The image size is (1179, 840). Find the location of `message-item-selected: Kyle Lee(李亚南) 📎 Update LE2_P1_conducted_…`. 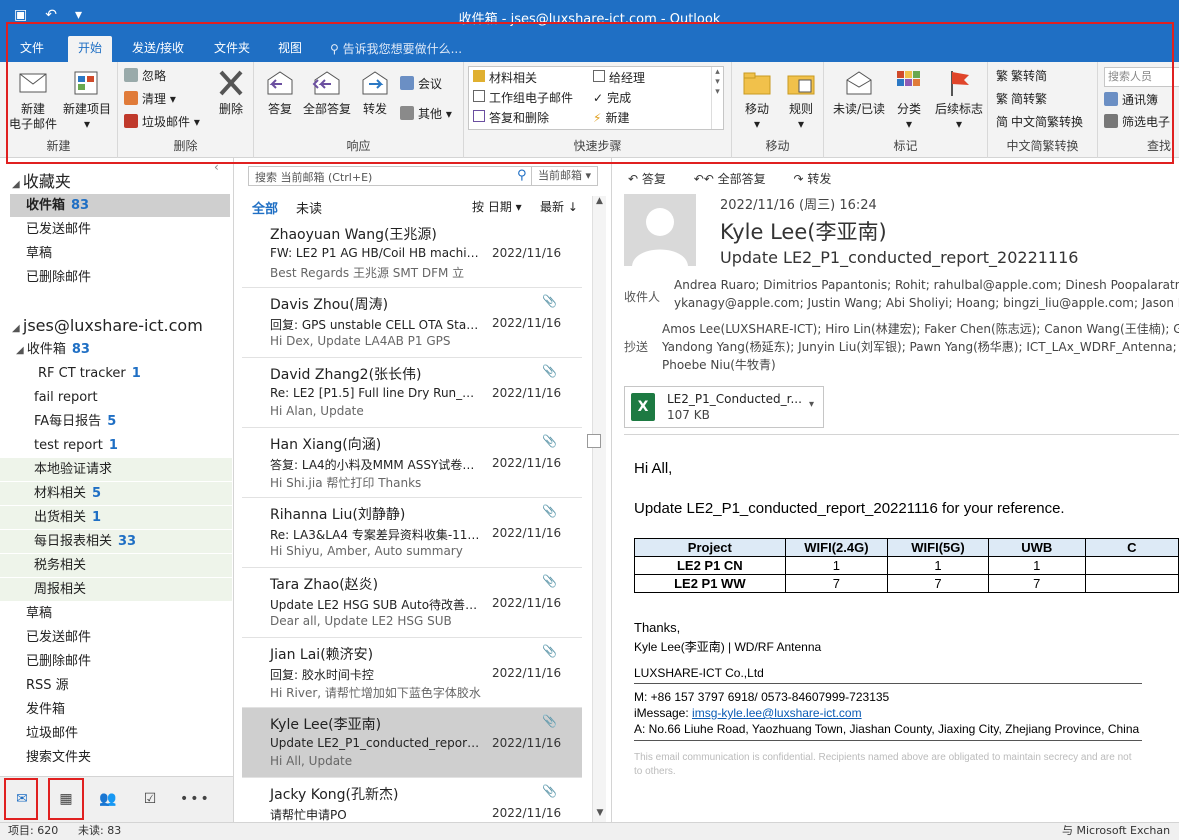

message-item-selected: Kyle Lee(李亚南) 📎 Update LE2_P1_conducted_… is located at coordinates (412, 743).